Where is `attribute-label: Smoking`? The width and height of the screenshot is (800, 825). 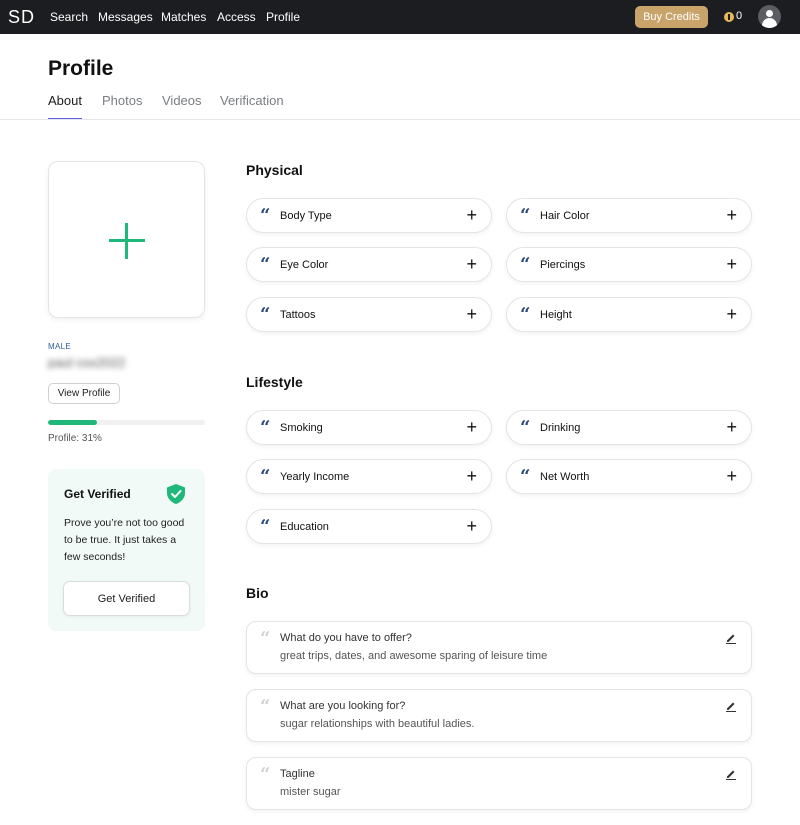
attribute-label: Smoking is located at coordinates (301, 428).